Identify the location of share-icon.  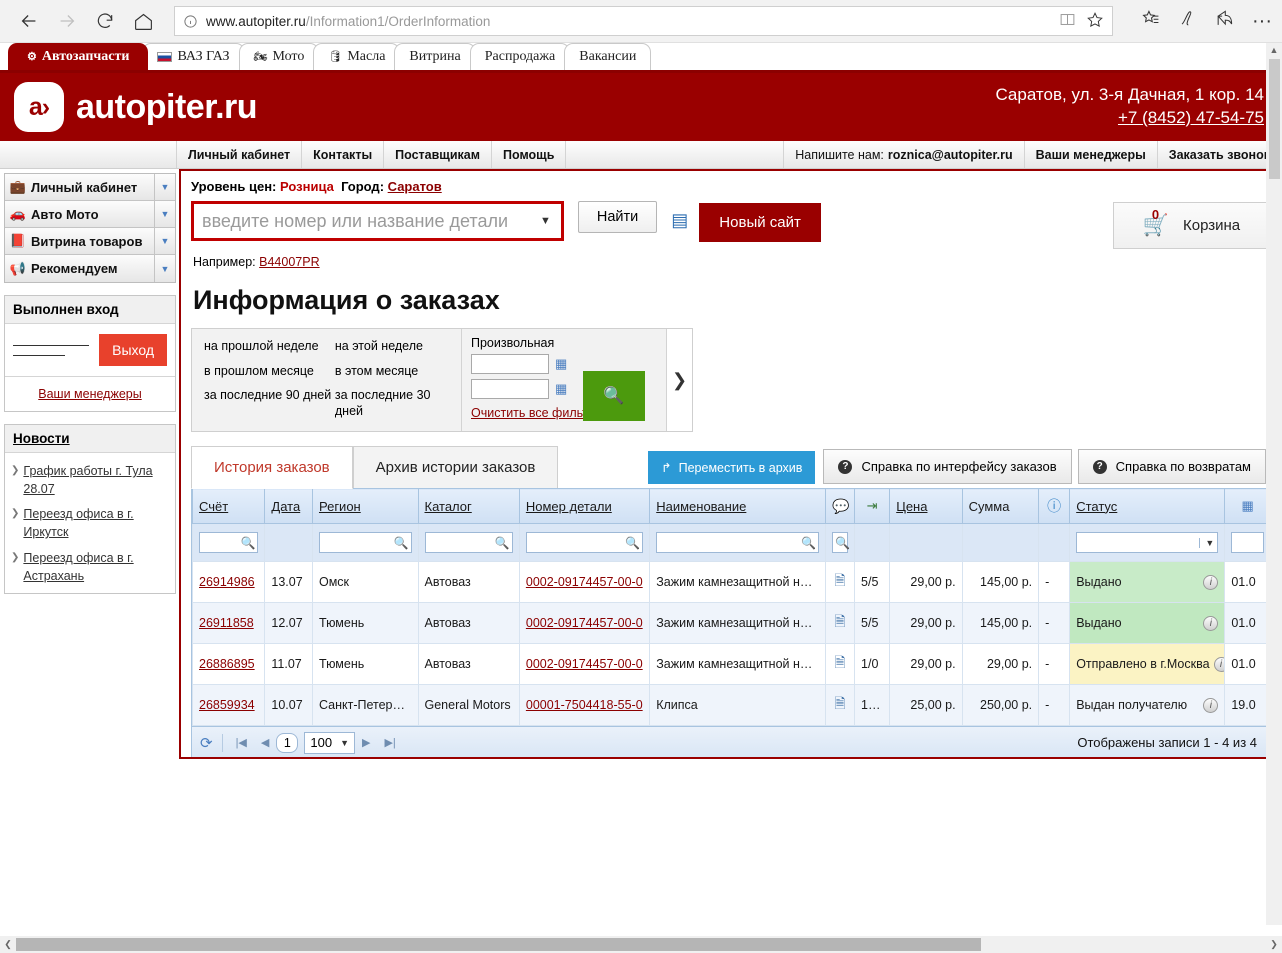
(1224, 21).